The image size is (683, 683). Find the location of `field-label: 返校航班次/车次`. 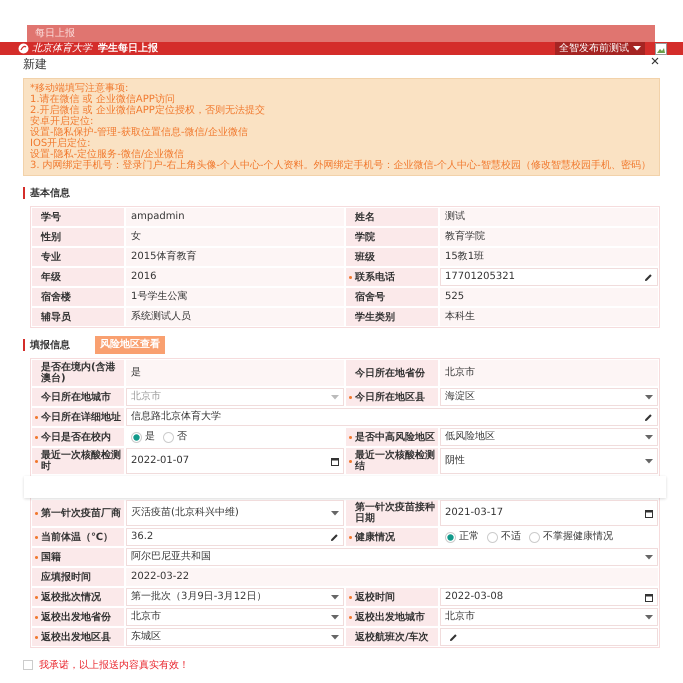

field-label: 返校航班次/车次 is located at coordinates (392, 637).